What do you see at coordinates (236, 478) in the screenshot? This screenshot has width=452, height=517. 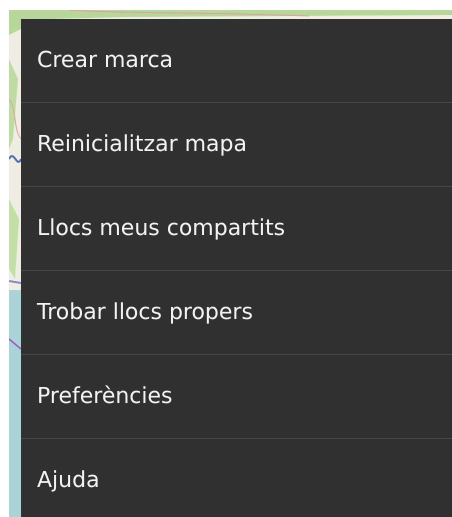 I see `menu-item: Ajuda` at bounding box center [236, 478].